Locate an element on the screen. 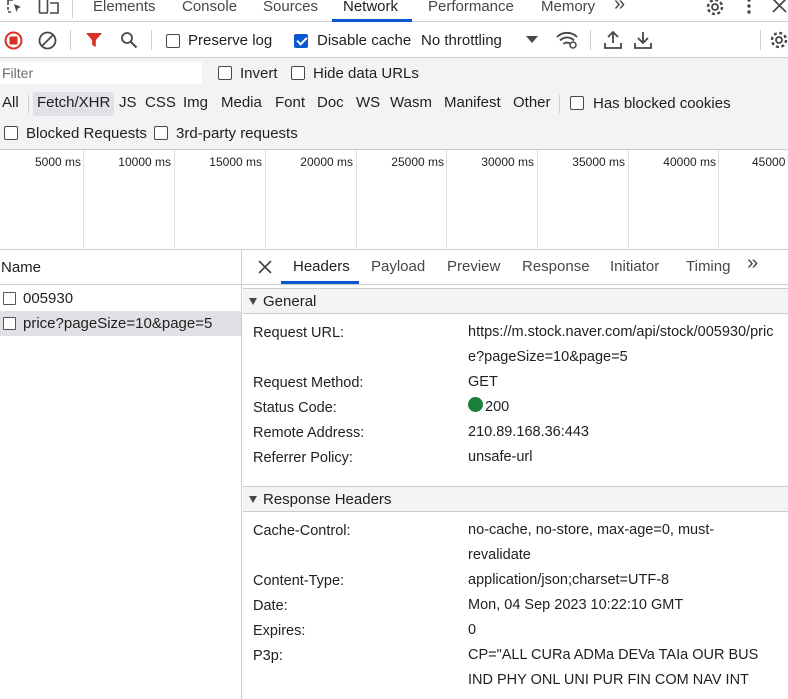 This screenshot has height=699, width=788. has-blocked-cookies-checkbox is located at coordinates (577, 103).